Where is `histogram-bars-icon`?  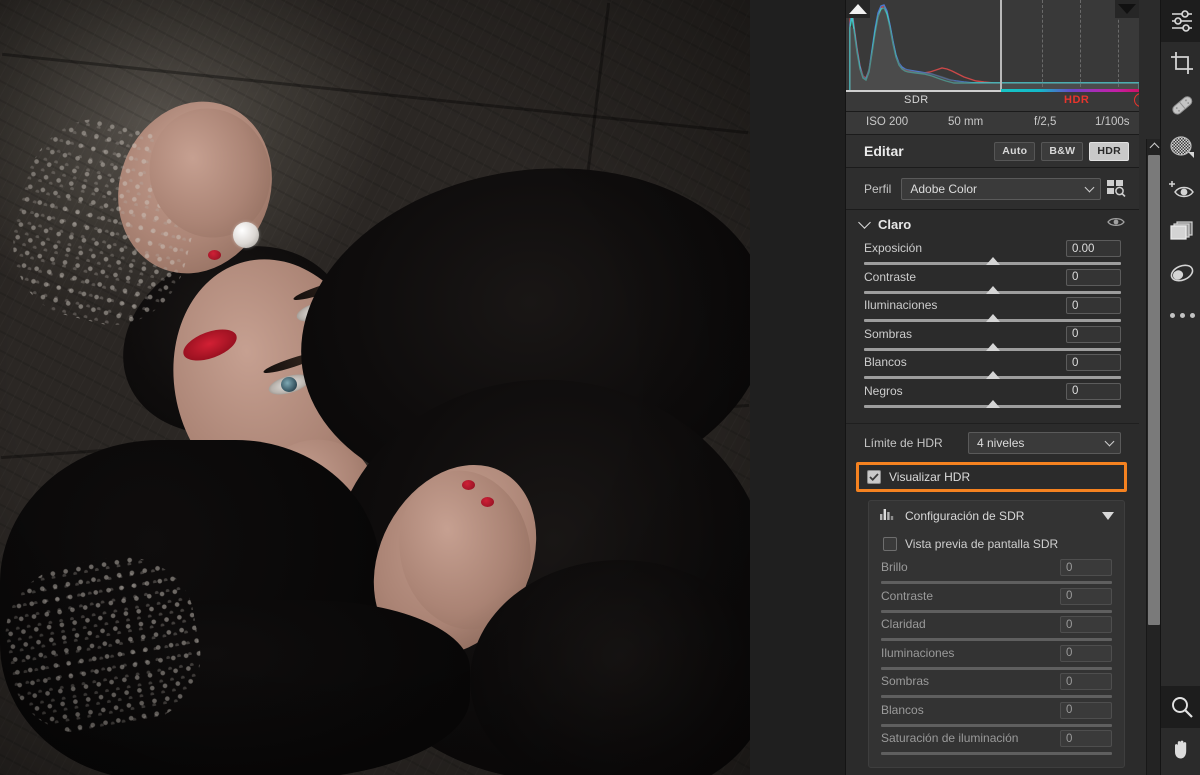 histogram-bars-icon is located at coordinates (887, 516).